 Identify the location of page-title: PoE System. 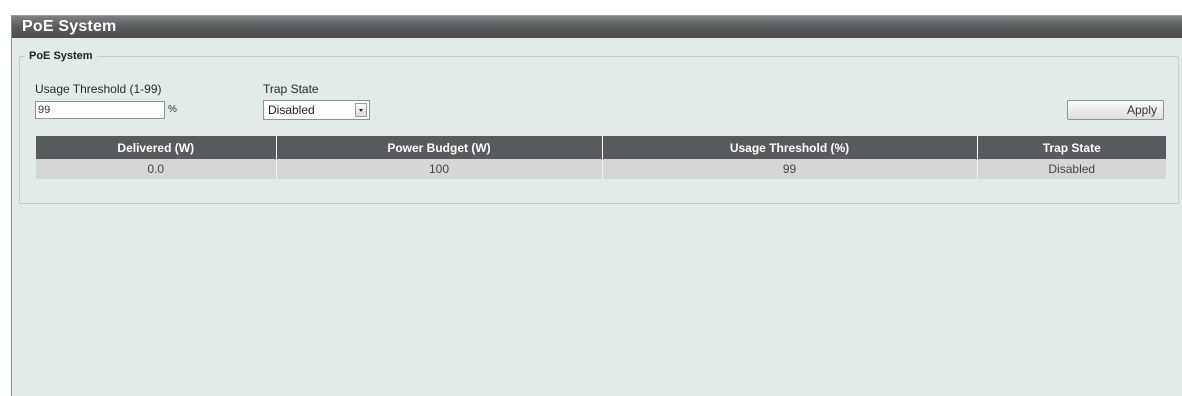
(69, 26).